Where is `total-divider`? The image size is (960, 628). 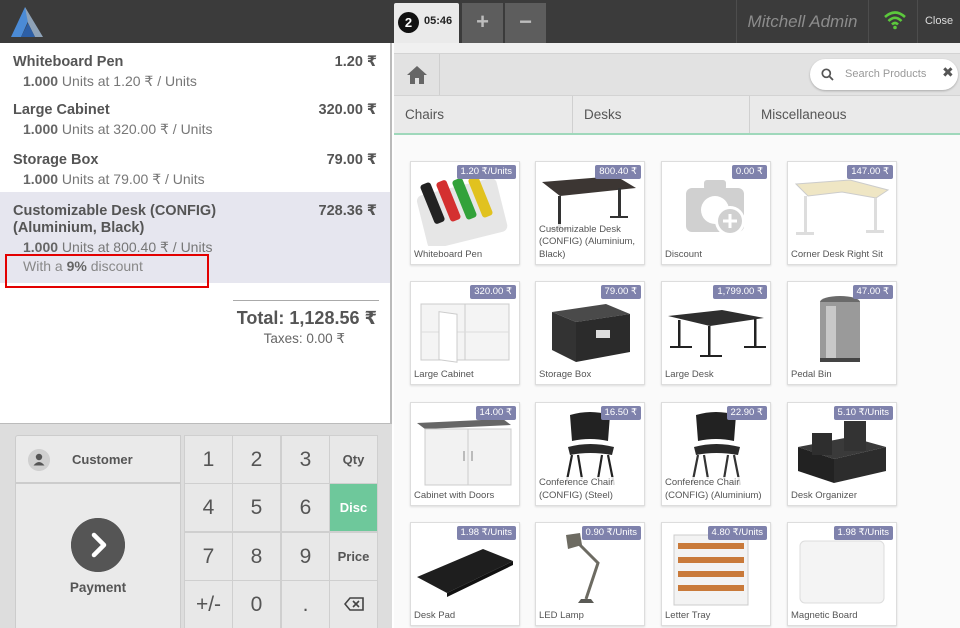
total-divider is located at coordinates (306, 300).